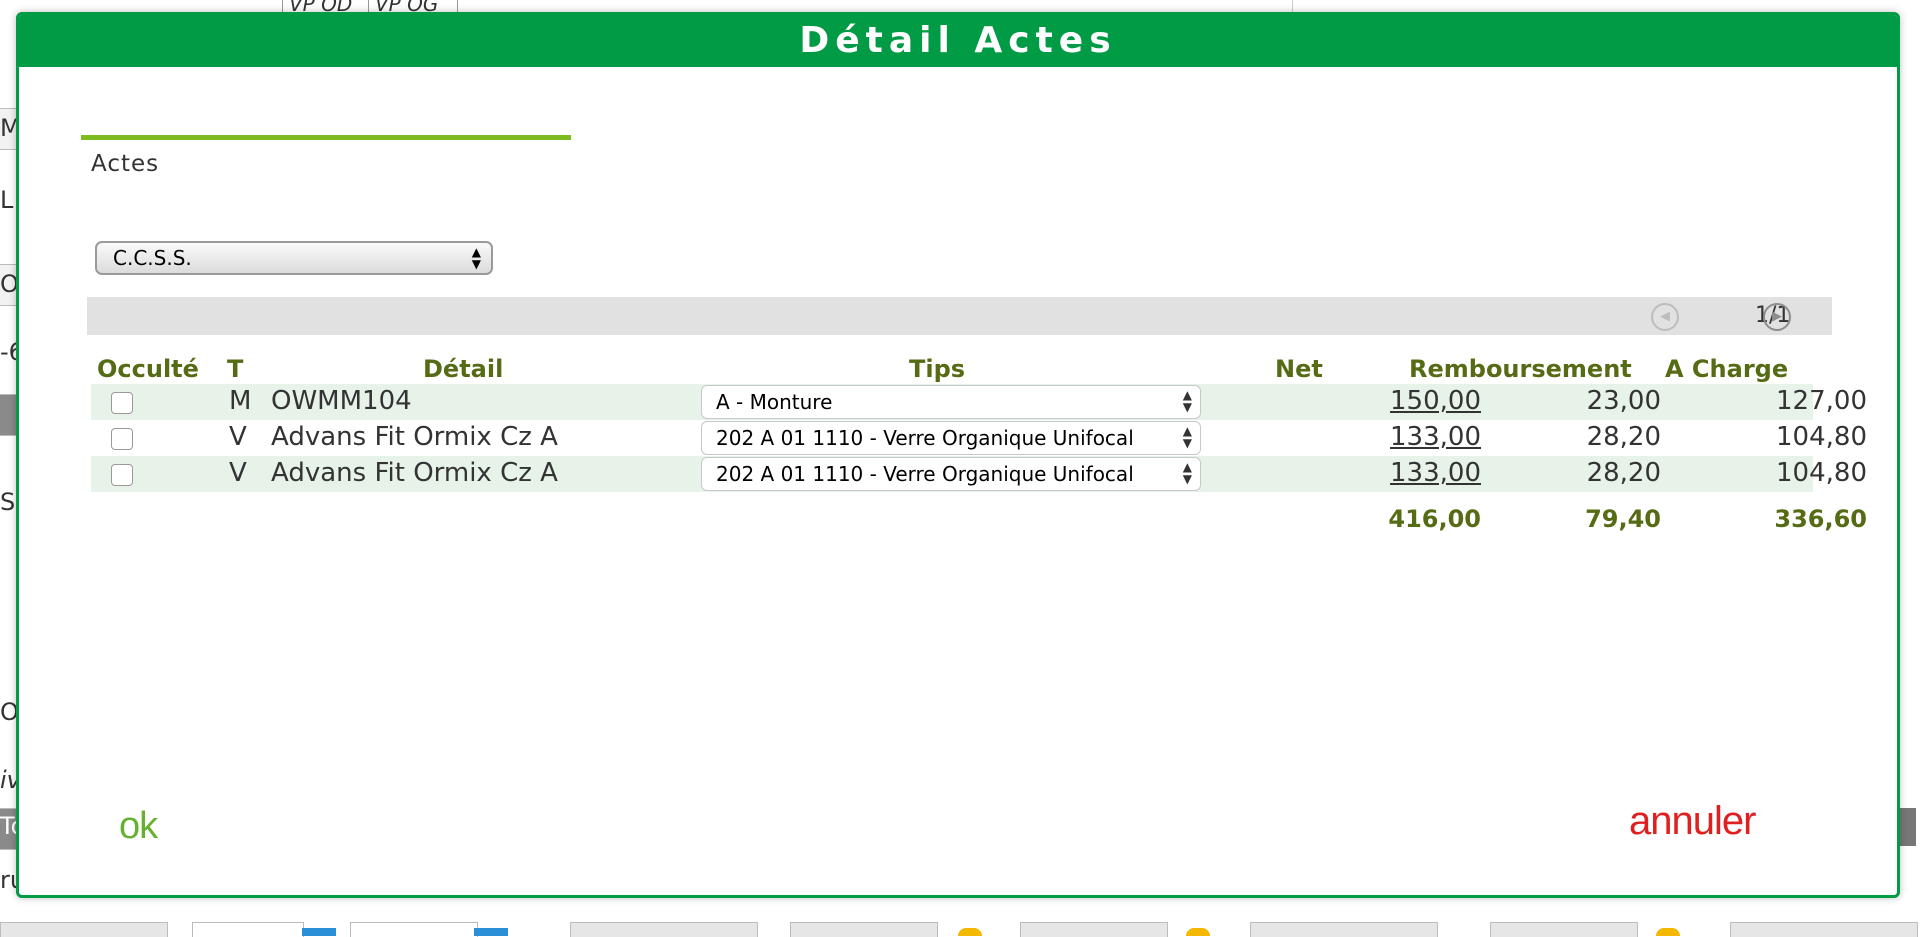 The width and height of the screenshot is (1928, 937). I want to click on total-remboursement: 79,40, so click(1623, 519).